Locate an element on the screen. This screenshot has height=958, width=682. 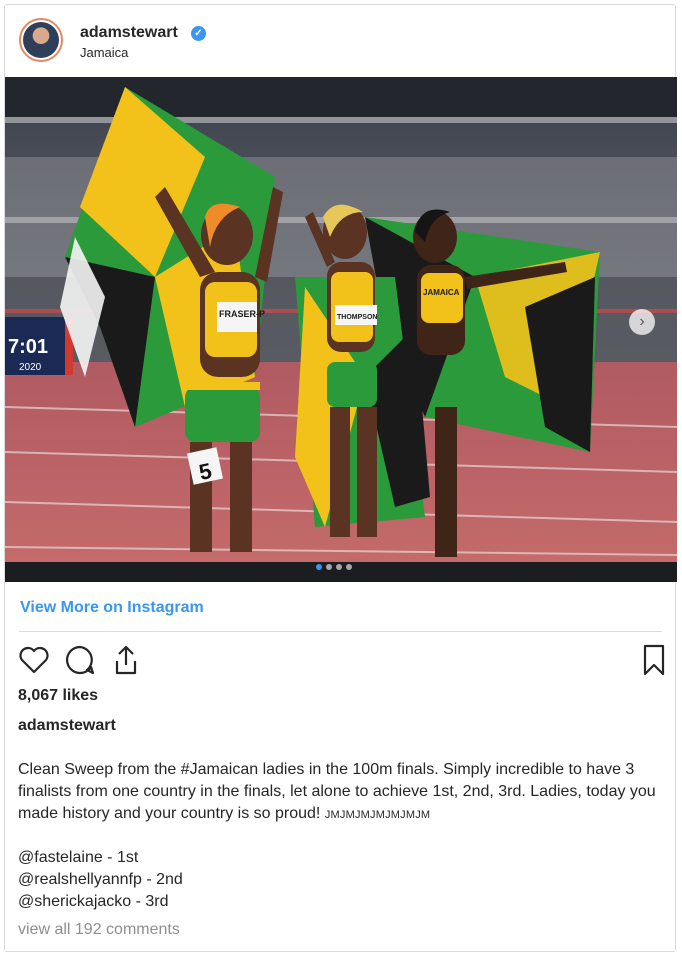
bib-name-2: THOMPSON is located at coordinates (357, 317).